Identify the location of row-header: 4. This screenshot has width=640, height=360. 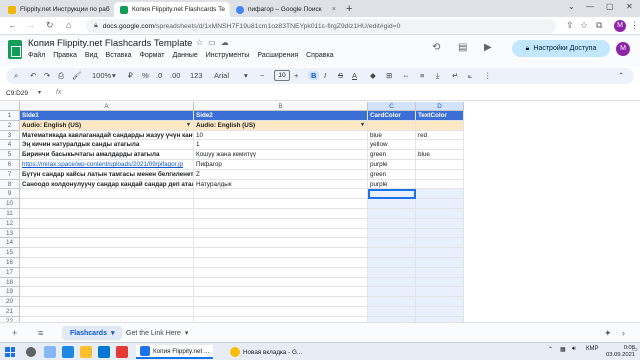
(10, 145).